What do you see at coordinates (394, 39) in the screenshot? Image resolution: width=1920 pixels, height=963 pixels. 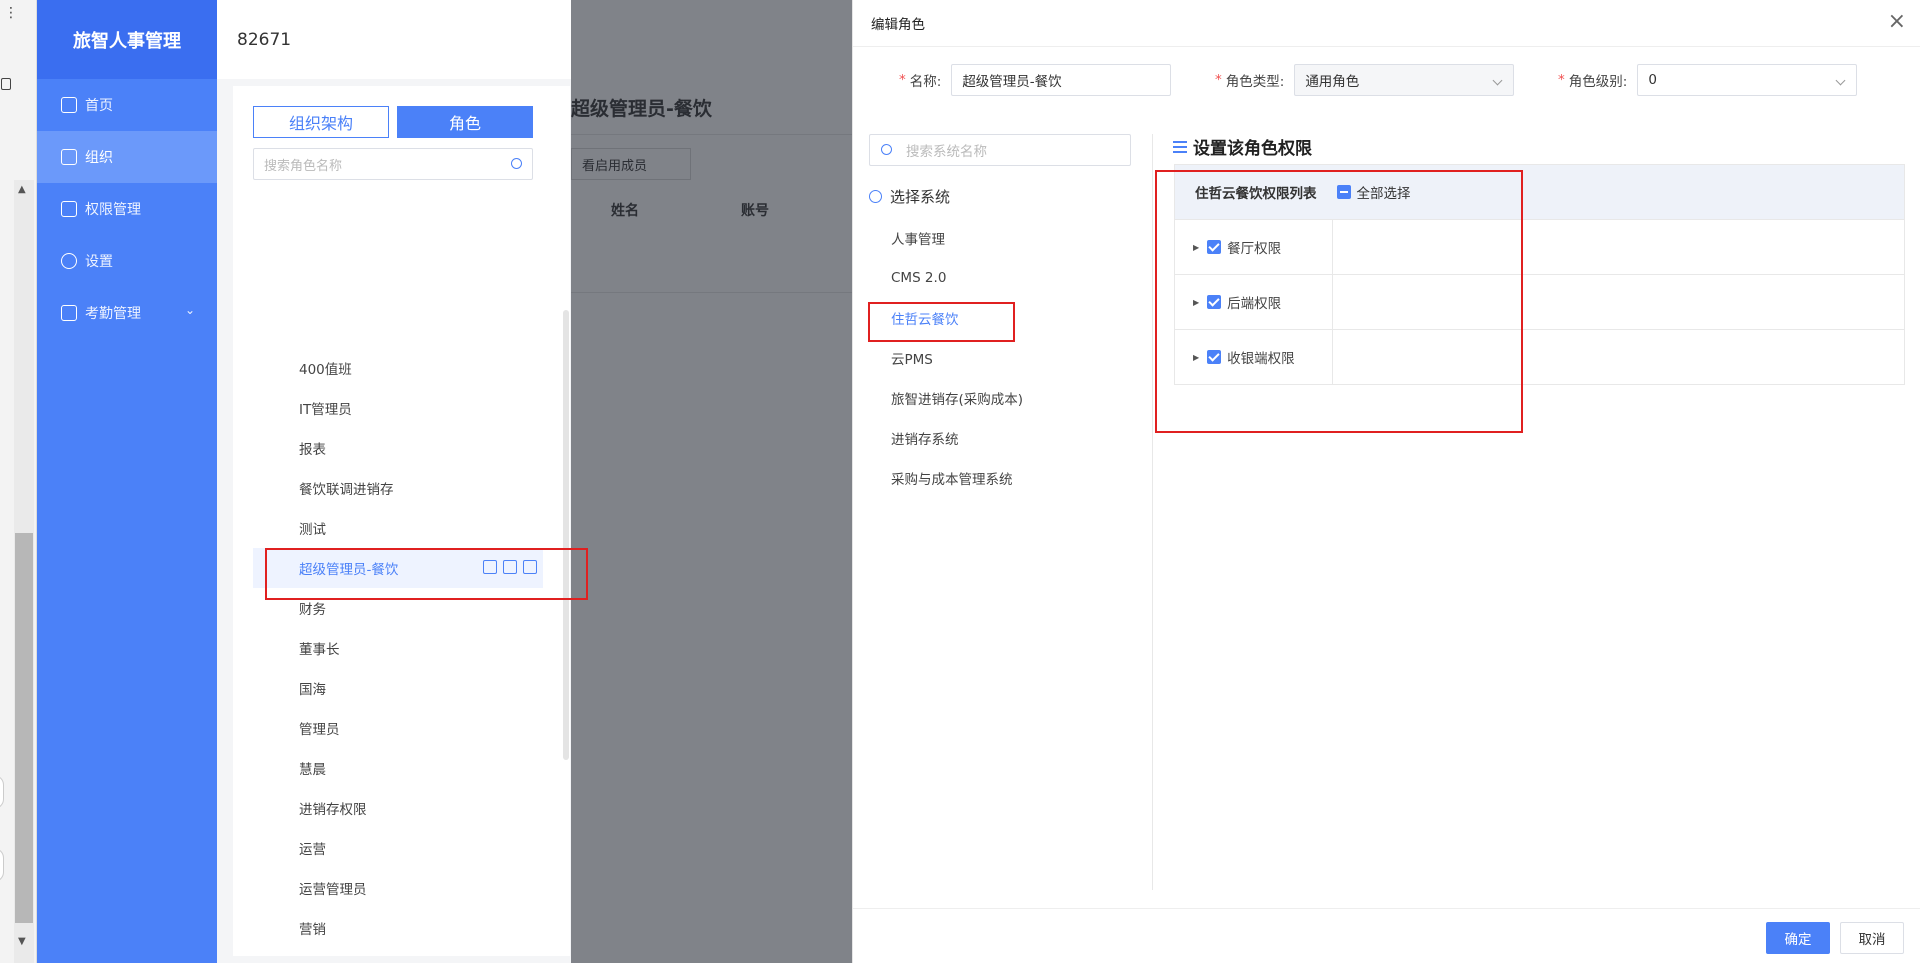 I see `top-id: 82671` at bounding box center [394, 39].